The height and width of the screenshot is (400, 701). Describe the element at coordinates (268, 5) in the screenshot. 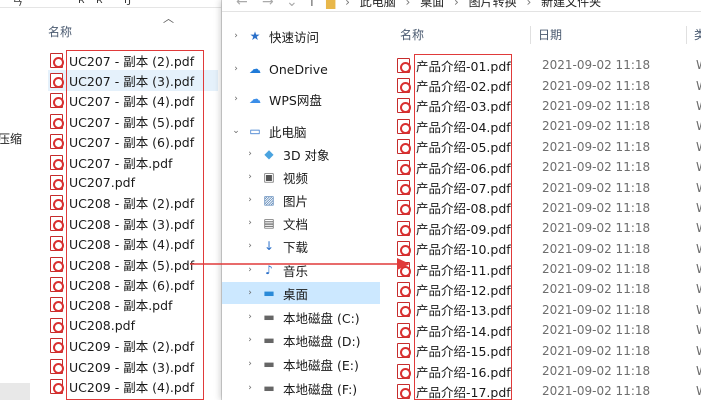

I see `forward-arrow-icon: →` at that location.